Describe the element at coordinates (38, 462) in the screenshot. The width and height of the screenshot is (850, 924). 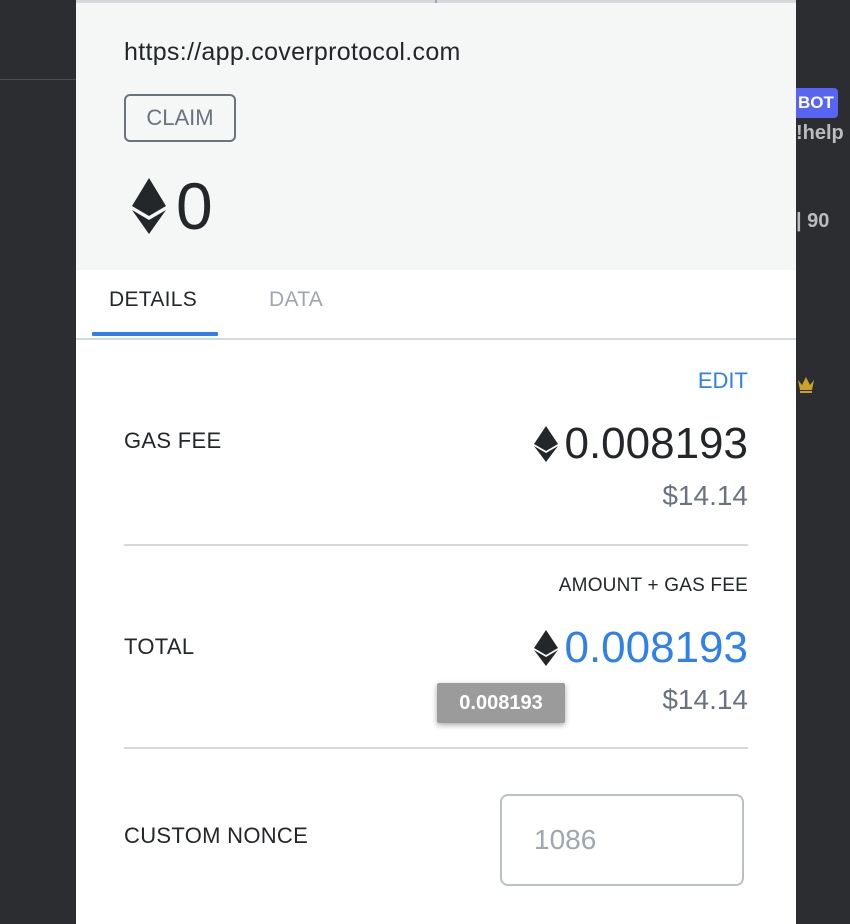
I see `background-left` at that location.